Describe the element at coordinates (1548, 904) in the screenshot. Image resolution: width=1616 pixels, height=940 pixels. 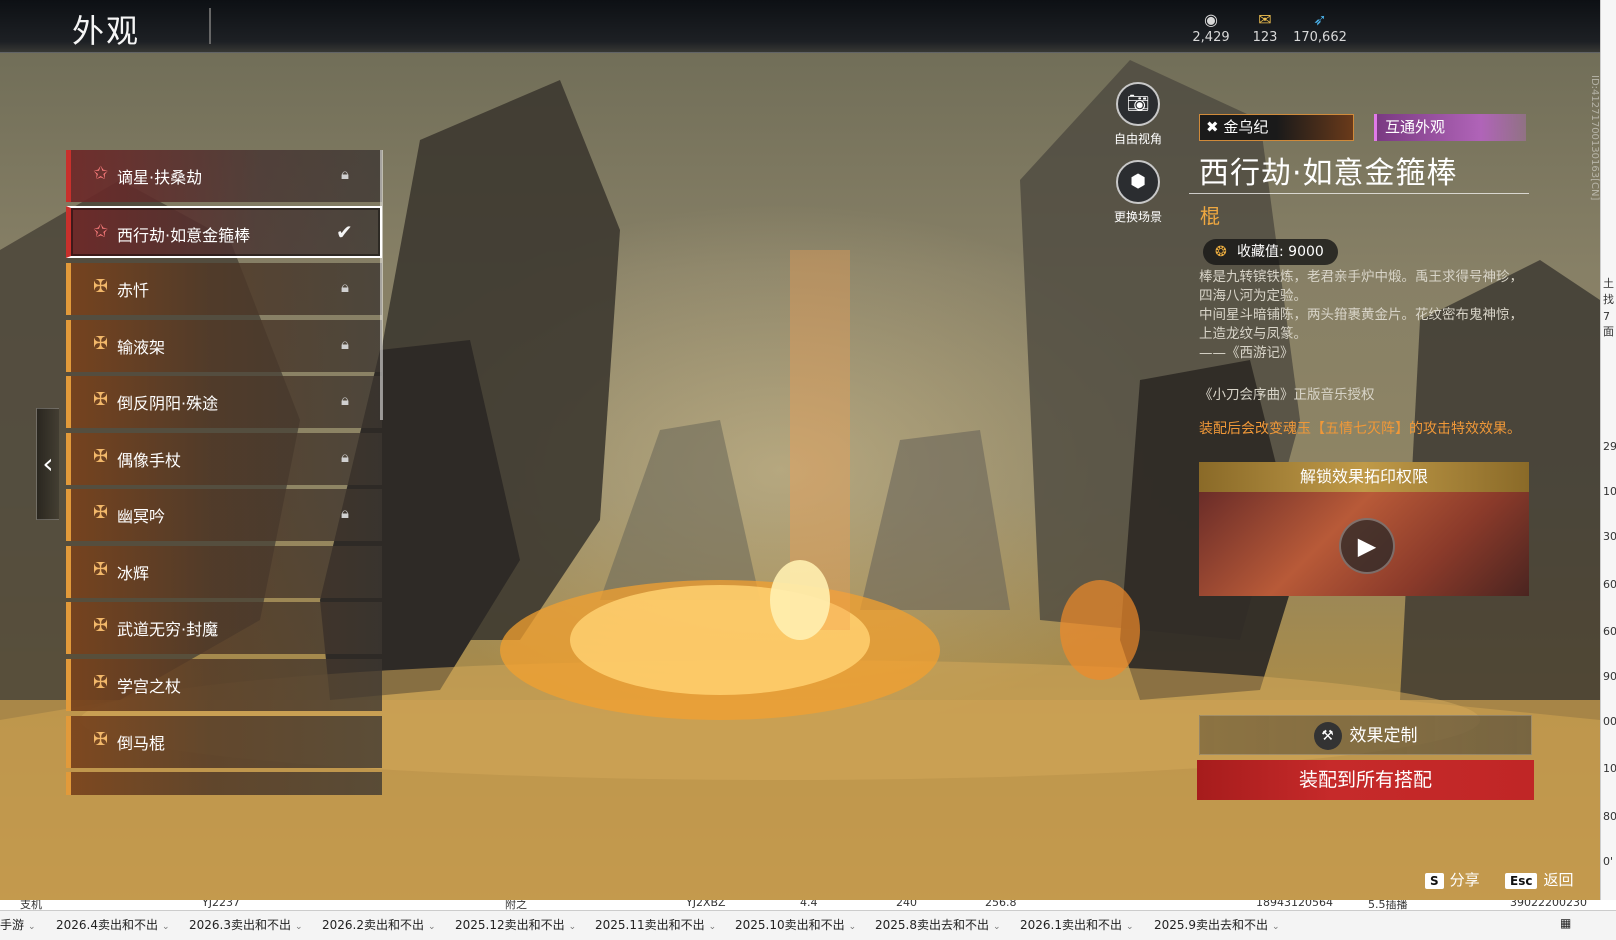
I see `cell: 39022200230` at that location.